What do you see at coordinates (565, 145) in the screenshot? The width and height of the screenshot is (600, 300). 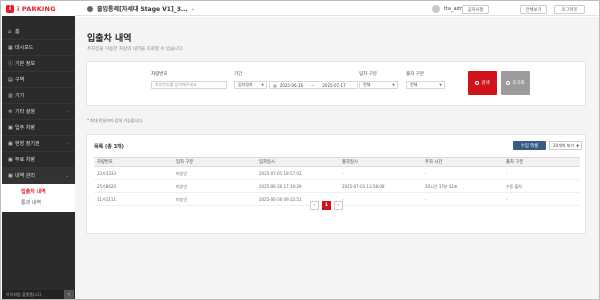 I see `page-size-select: 20개씩 보기 ▼` at bounding box center [565, 145].